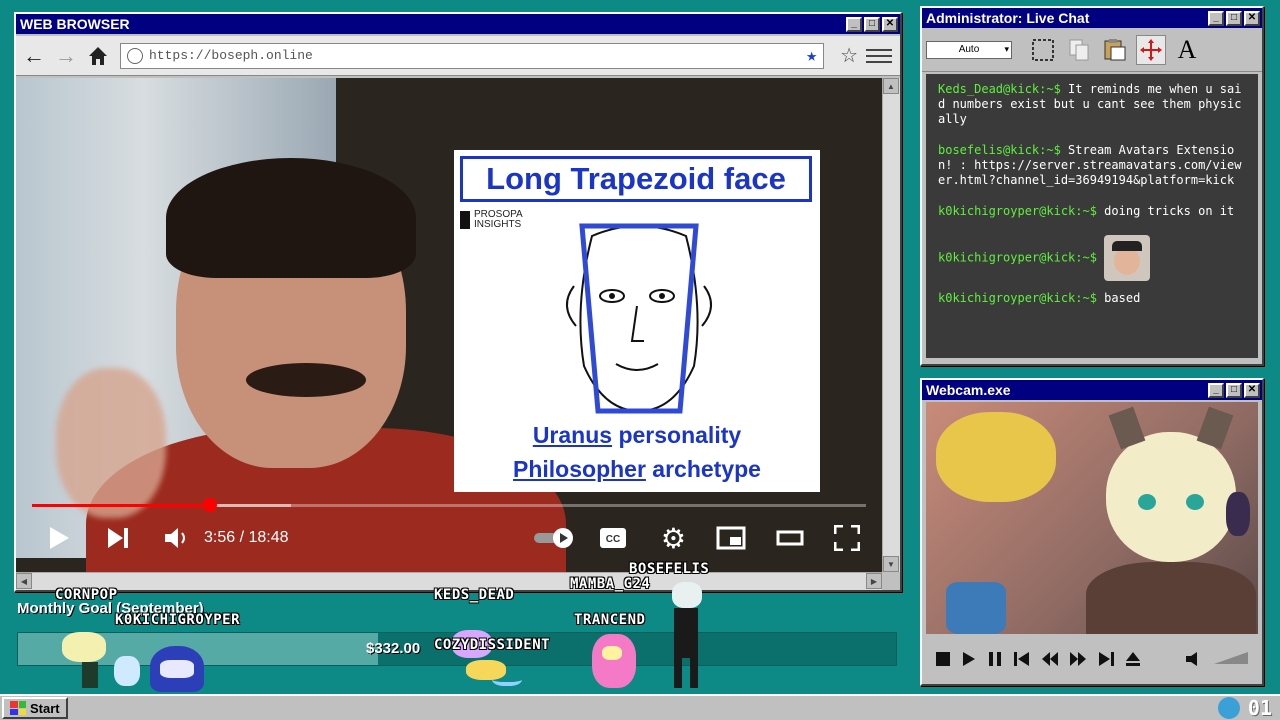 This screenshot has height=720, width=1280. What do you see at coordinates (943, 661) in the screenshot?
I see `stop-button` at bounding box center [943, 661].